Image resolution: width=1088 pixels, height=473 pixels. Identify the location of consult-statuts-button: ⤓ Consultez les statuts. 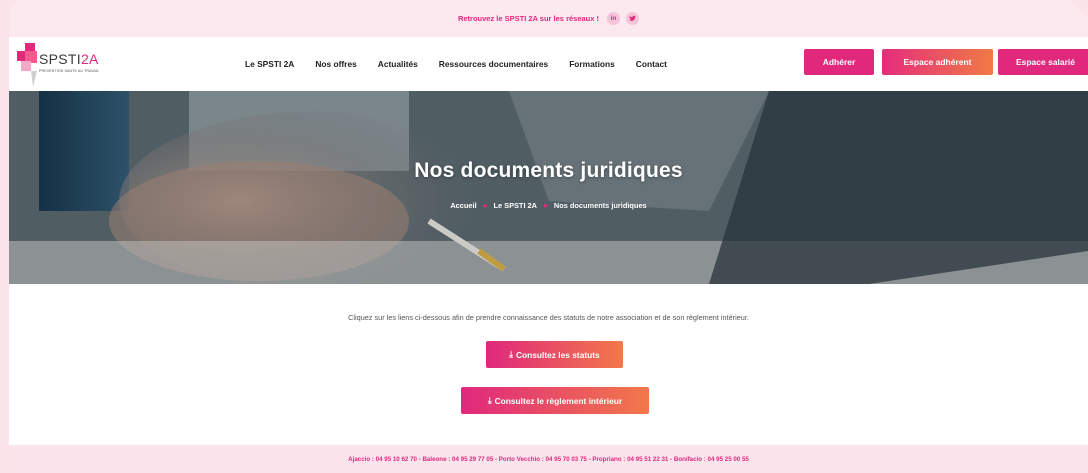
(554, 354).